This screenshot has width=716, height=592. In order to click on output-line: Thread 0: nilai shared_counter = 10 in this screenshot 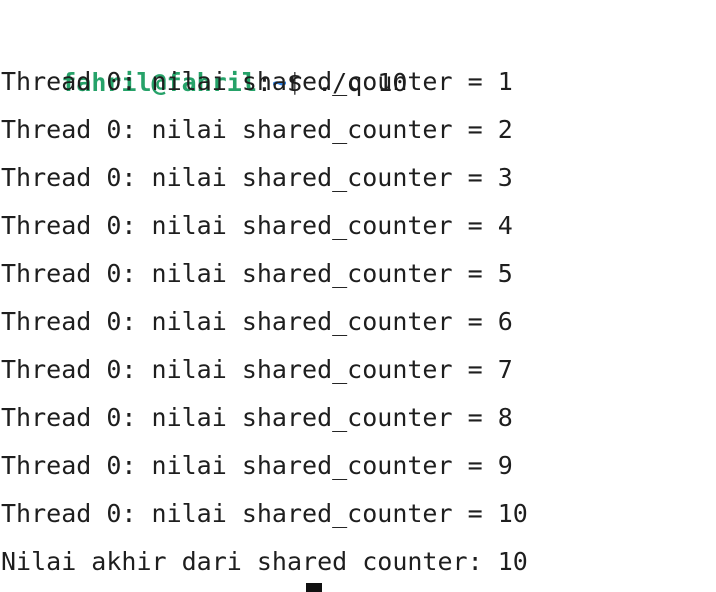, I will do `click(264, 513)`.